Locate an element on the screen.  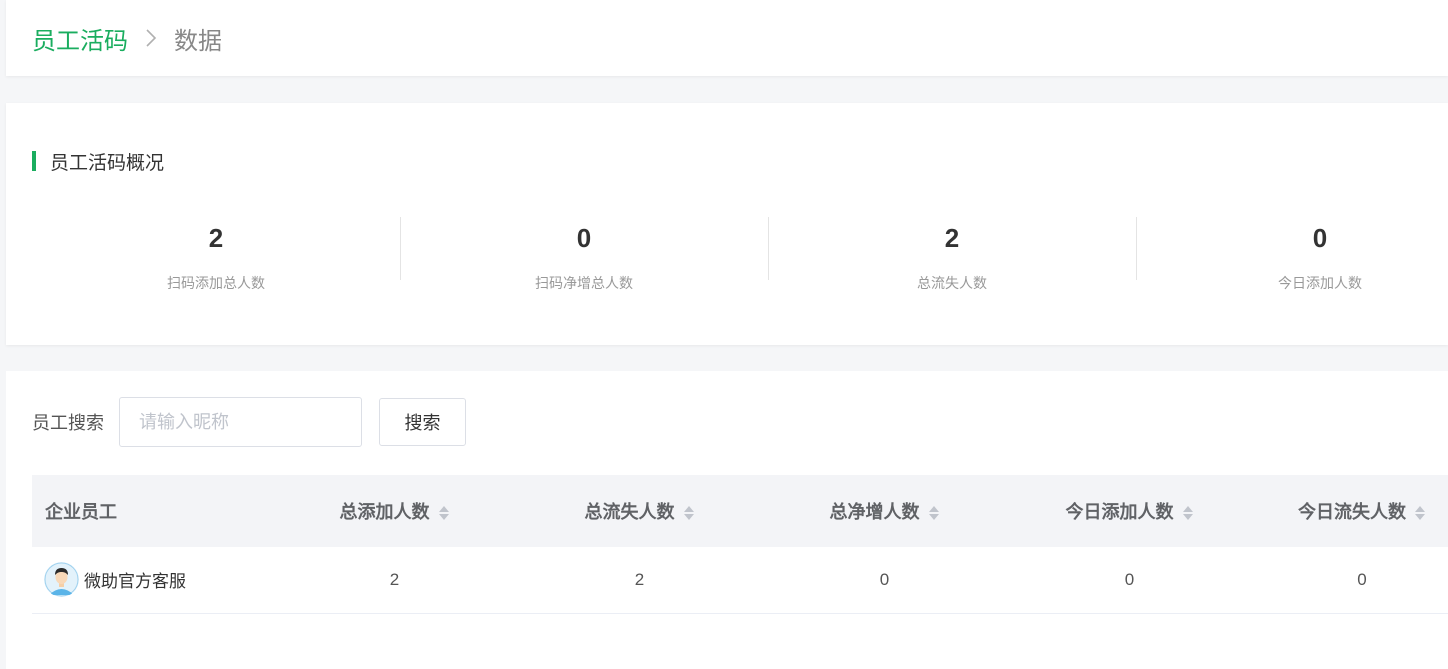
title-accent-bar is located at coordinates (34, 161).